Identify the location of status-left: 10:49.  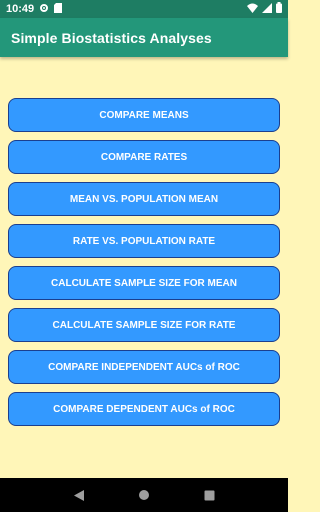
(34, 9).